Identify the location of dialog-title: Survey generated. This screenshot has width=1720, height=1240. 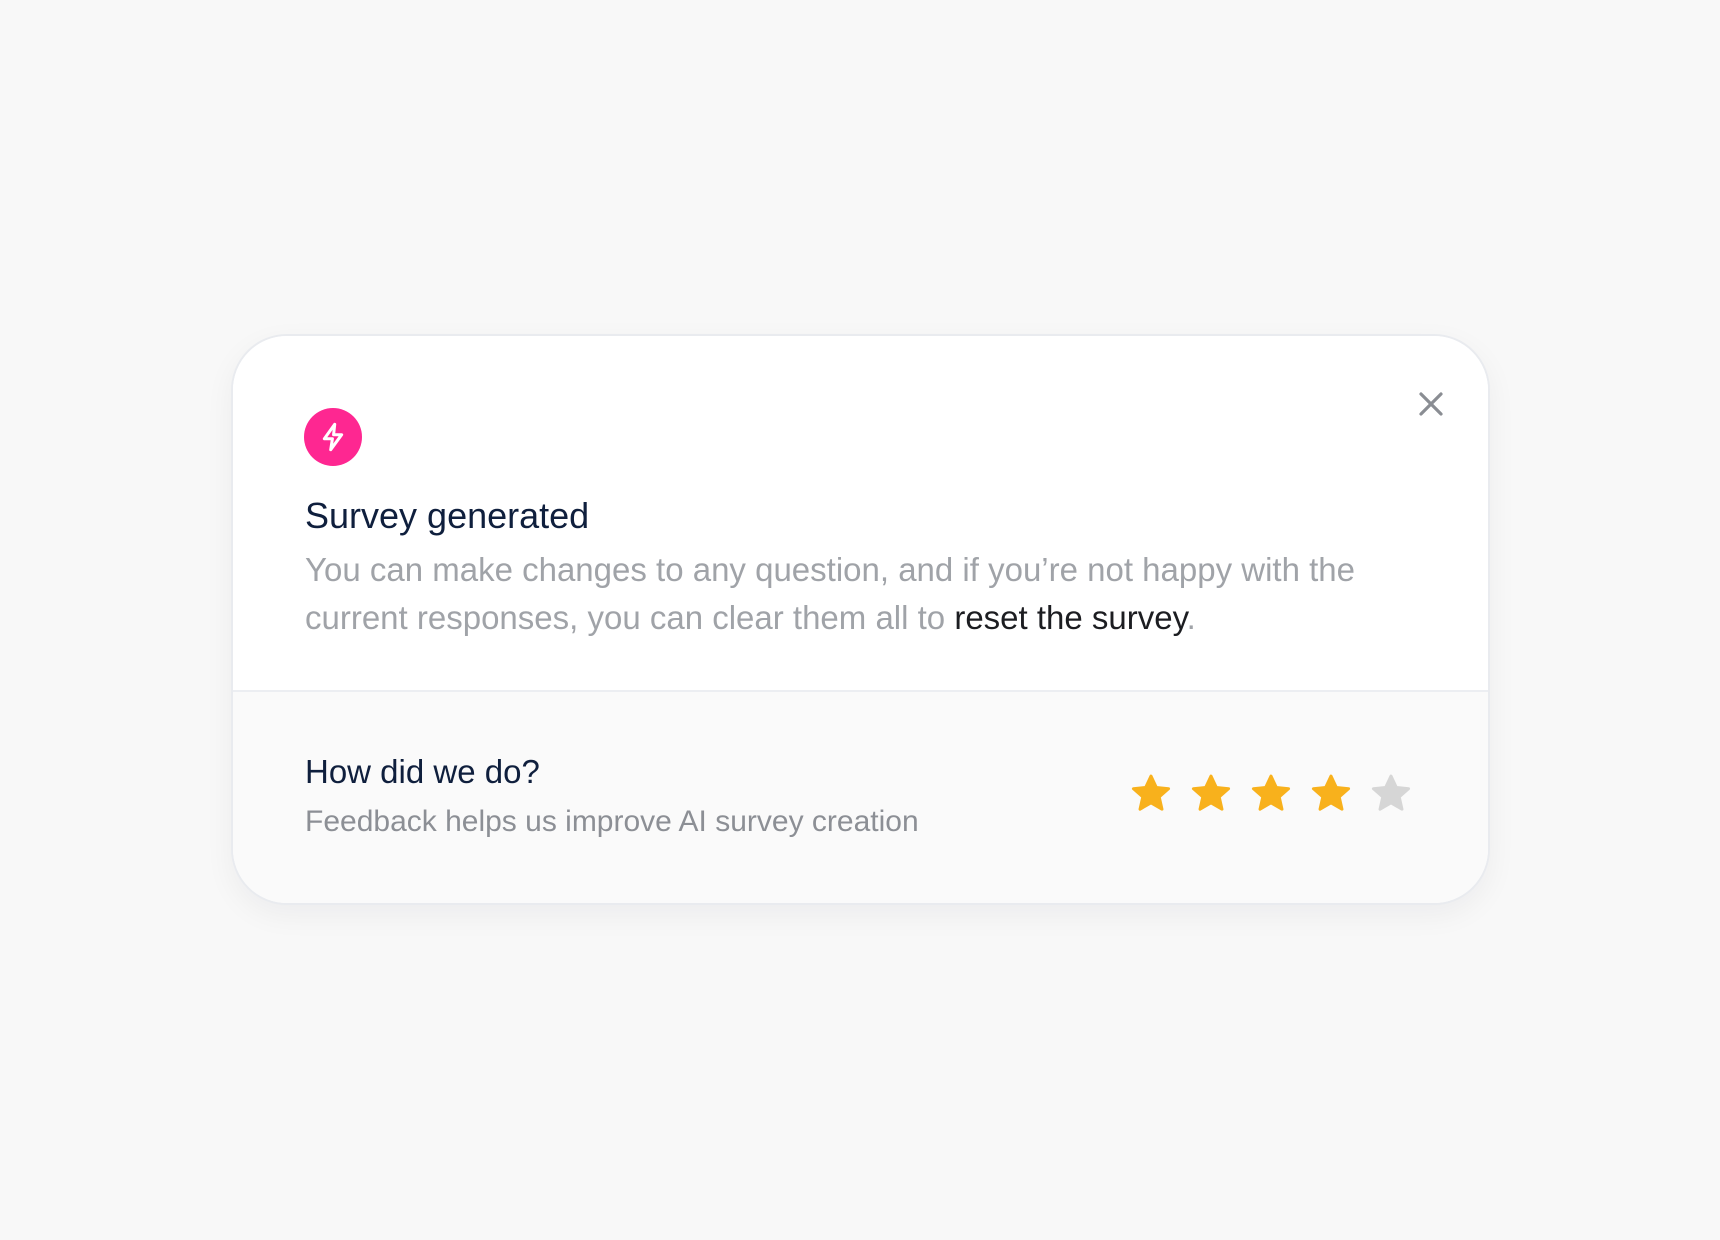
(447, 515).